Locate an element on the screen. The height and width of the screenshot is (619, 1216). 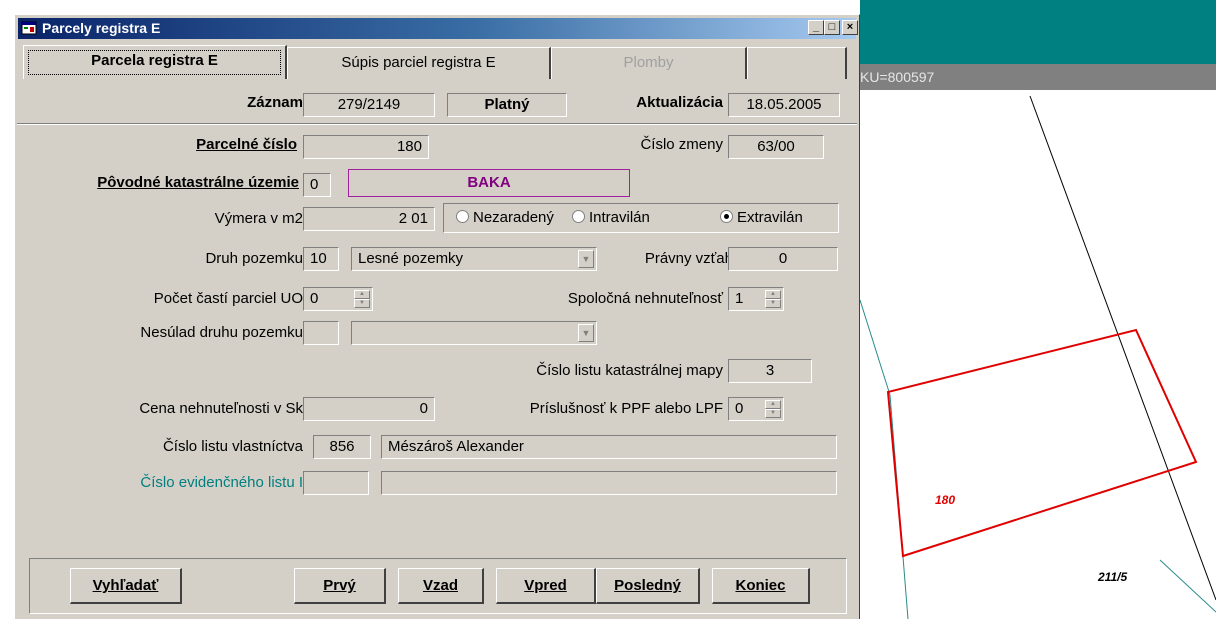
povodne-ku-name-field: BAKA is located at coordinates (489, 183).